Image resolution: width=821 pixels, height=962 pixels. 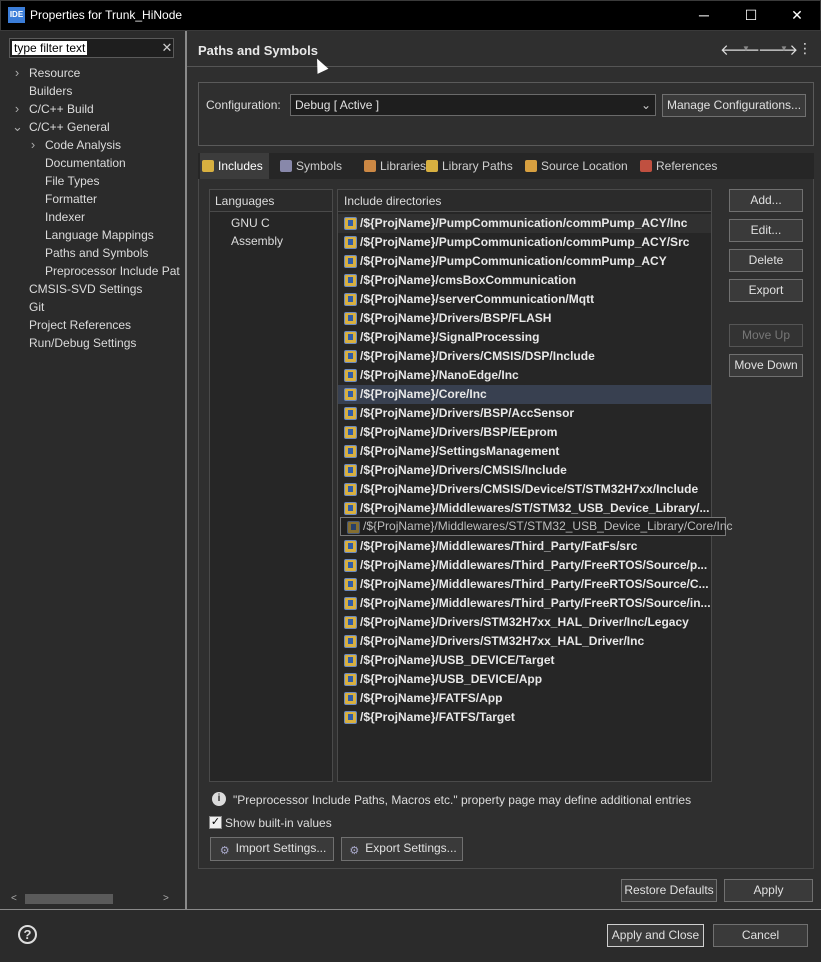 What do you see at coordinates (439, 375) in the screenshot?
I see `include-path-text: /${ProjName}/NanoEdge/Inc` at bounding box center [439, 375].